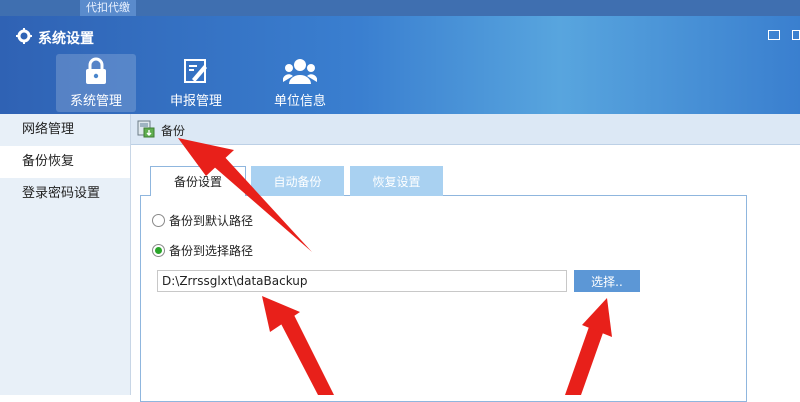 This screenshot has width=800, height=402. Describe the element at coordinates (195, 101) in the screenshot. I see `nav-label: 申报管理` at that location.